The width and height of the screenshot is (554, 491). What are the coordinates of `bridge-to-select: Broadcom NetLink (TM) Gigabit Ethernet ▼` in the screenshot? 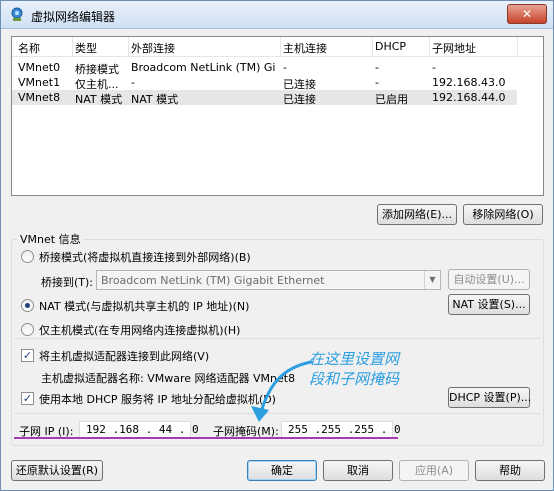 It's located at (268, 280).